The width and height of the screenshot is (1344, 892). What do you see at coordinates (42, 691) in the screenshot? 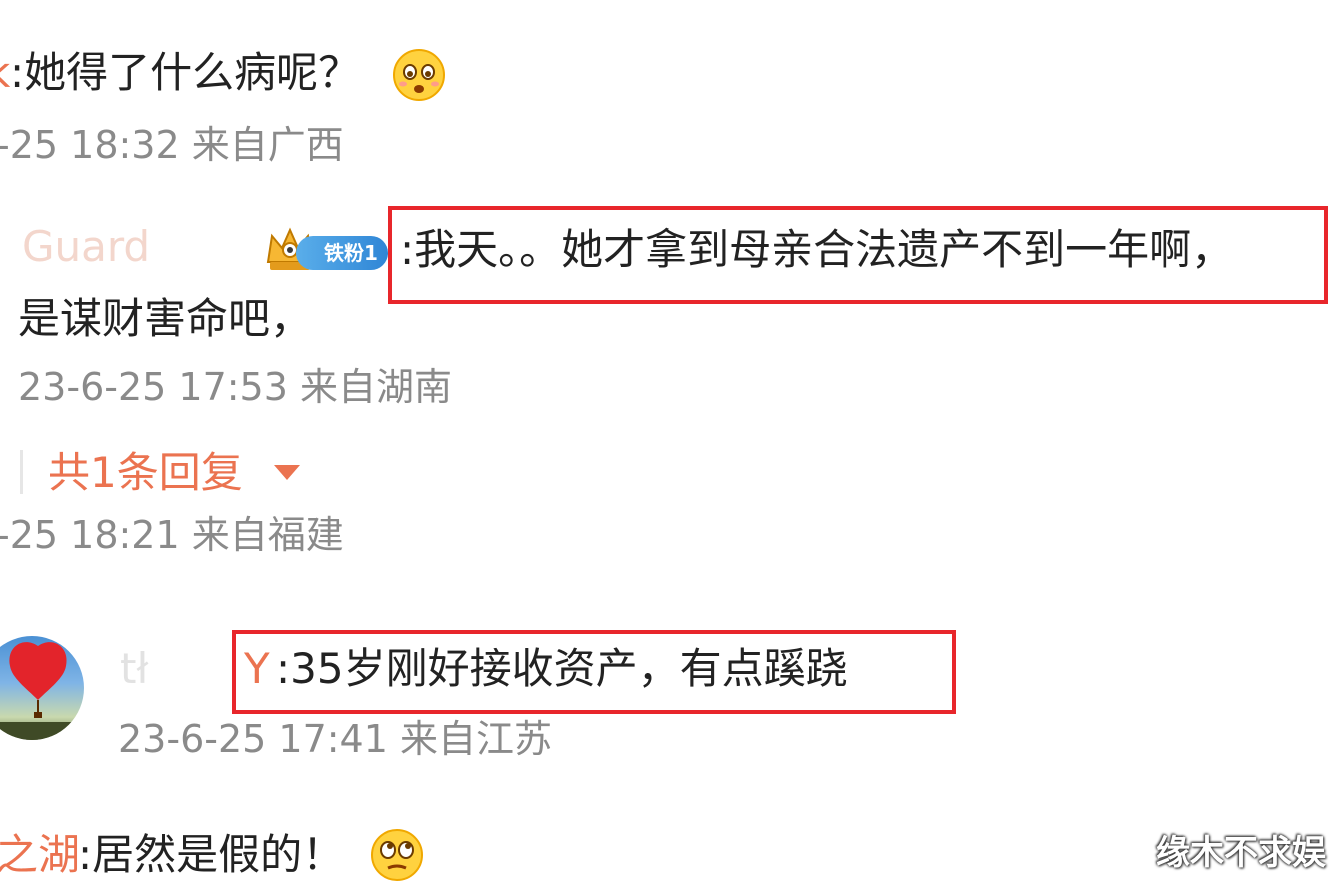
I see `balloon-icon` at bounding box center [42, 691].